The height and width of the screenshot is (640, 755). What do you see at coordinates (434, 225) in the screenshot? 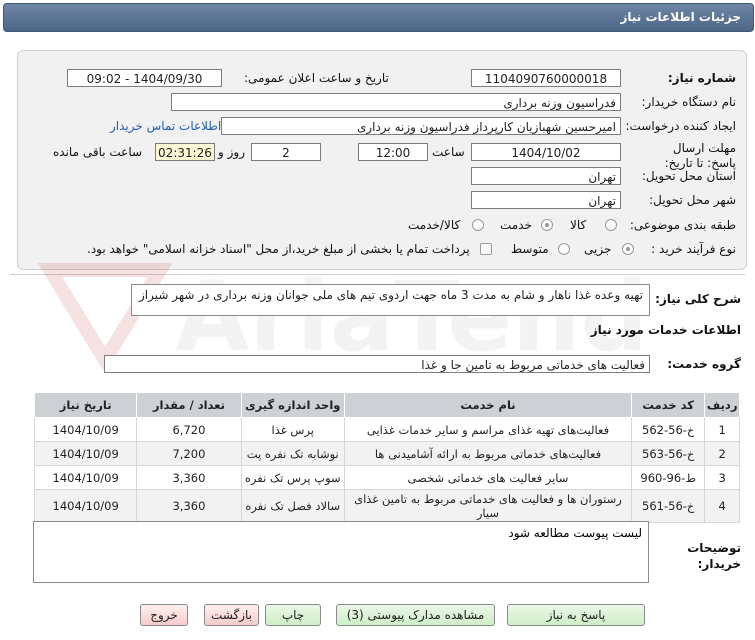
I see `category-option-goods-service: کالا/خدمت` at bounding box center [434, 225].